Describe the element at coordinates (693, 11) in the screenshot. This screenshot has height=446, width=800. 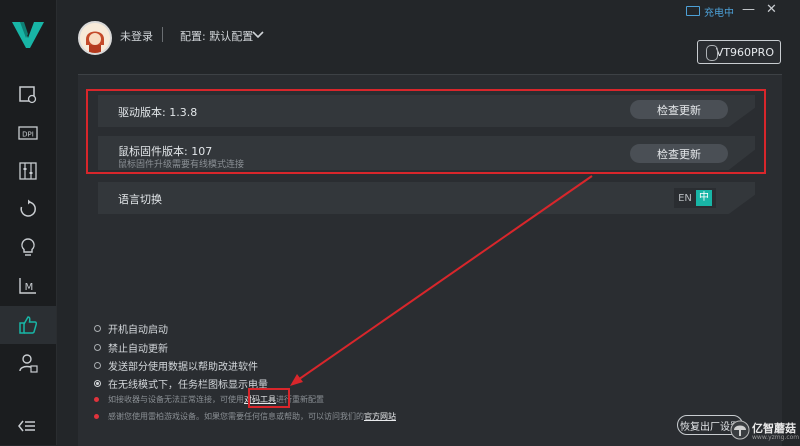
I see `battery-icon` at that location.